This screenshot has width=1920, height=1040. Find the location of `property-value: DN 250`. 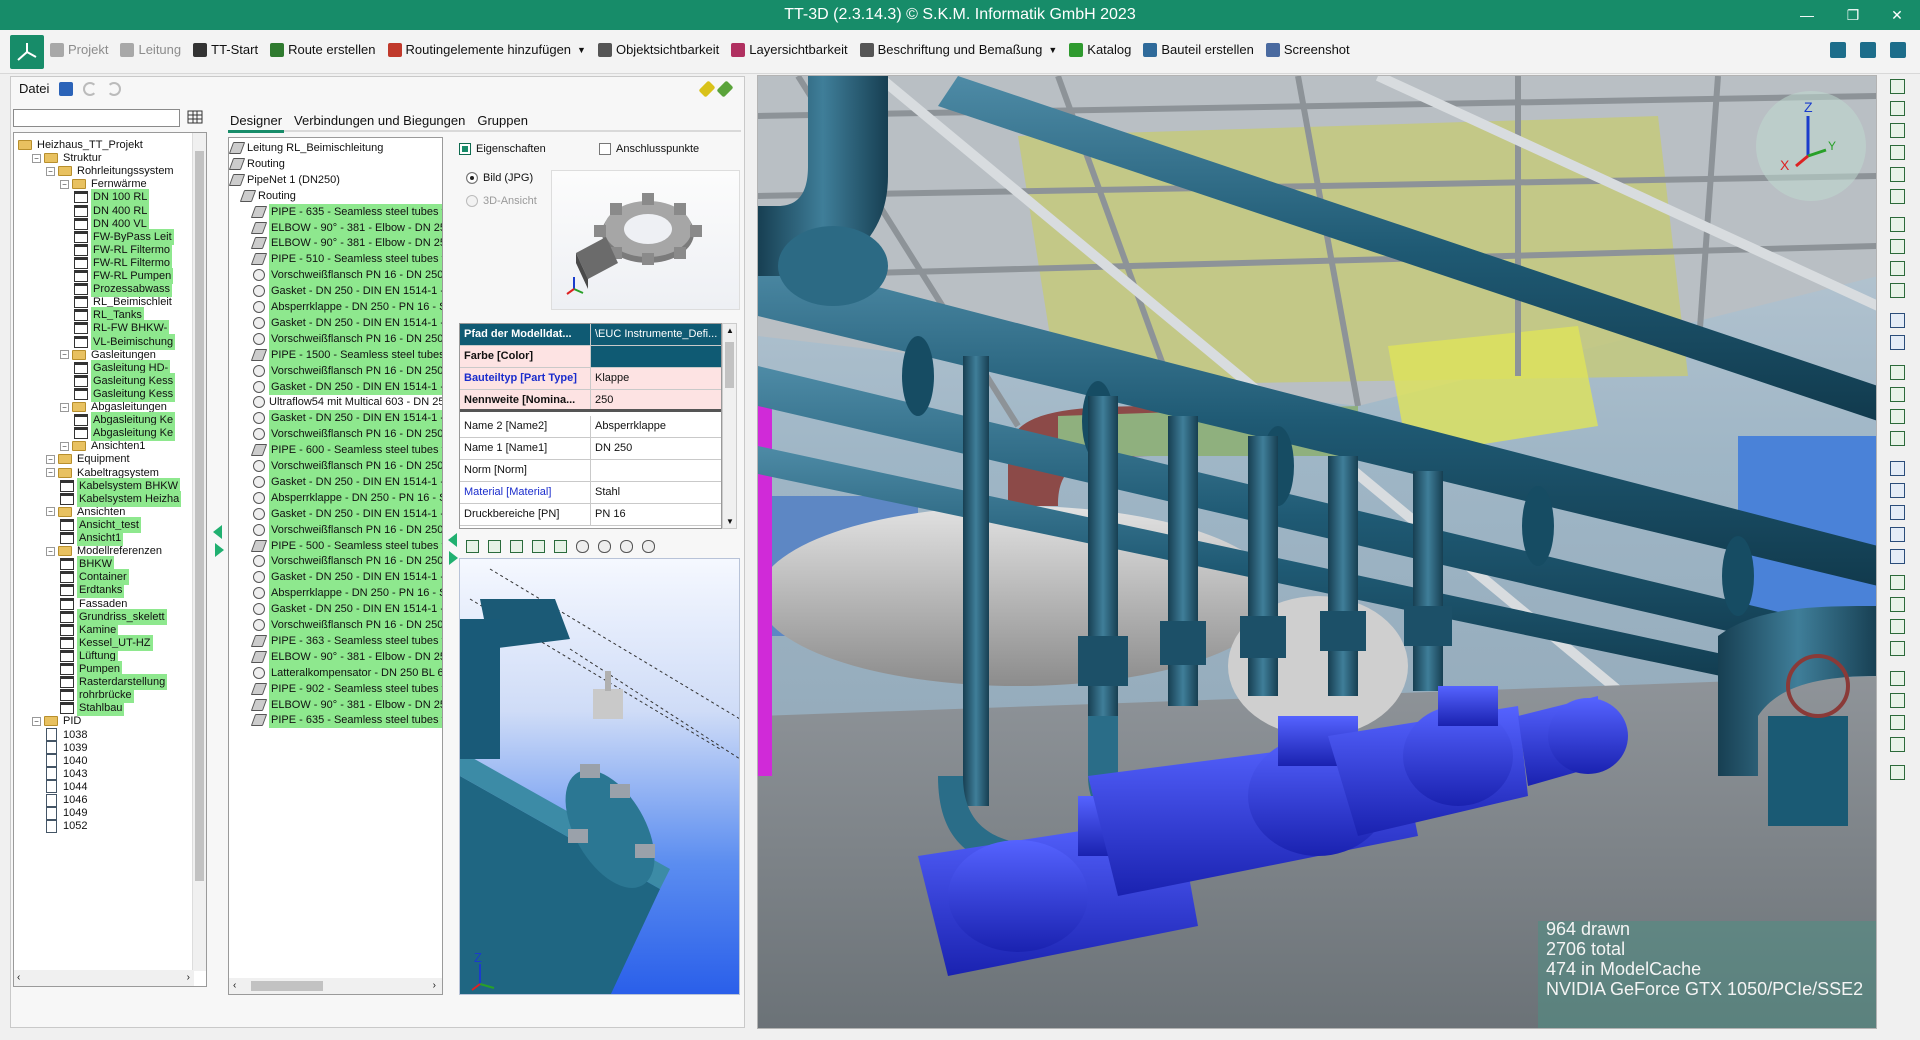

property-value: DN 250 is located at coordinates (656, 448).